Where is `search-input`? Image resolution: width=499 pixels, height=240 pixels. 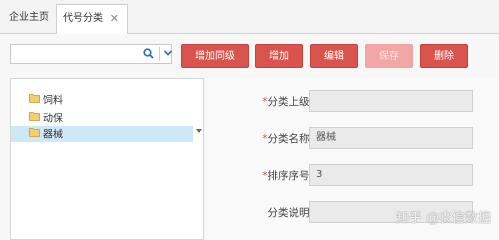 search-input is located at coordinates (76, 55).